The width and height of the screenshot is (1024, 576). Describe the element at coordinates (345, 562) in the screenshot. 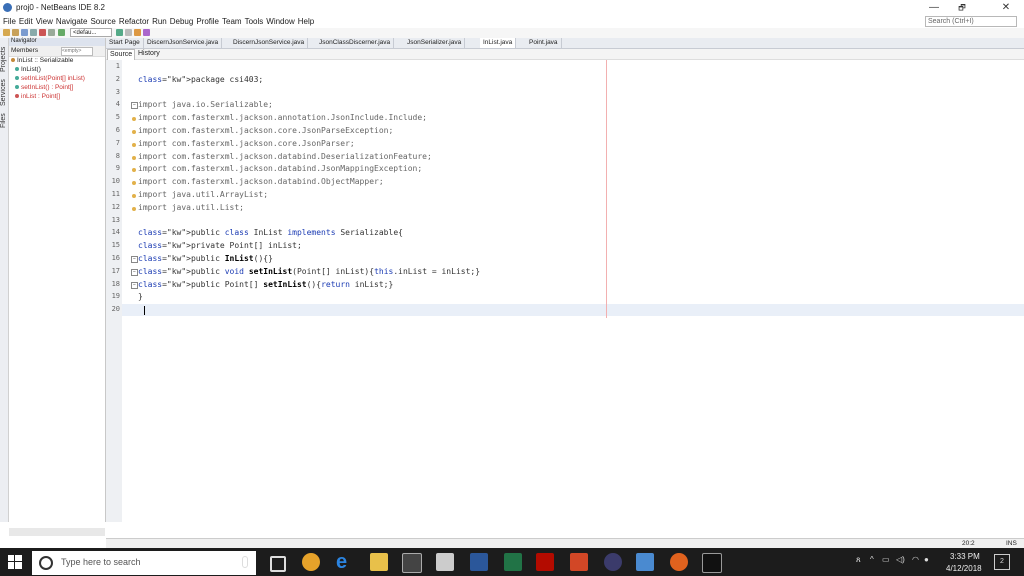

I see `edge-icon: e` at that location.